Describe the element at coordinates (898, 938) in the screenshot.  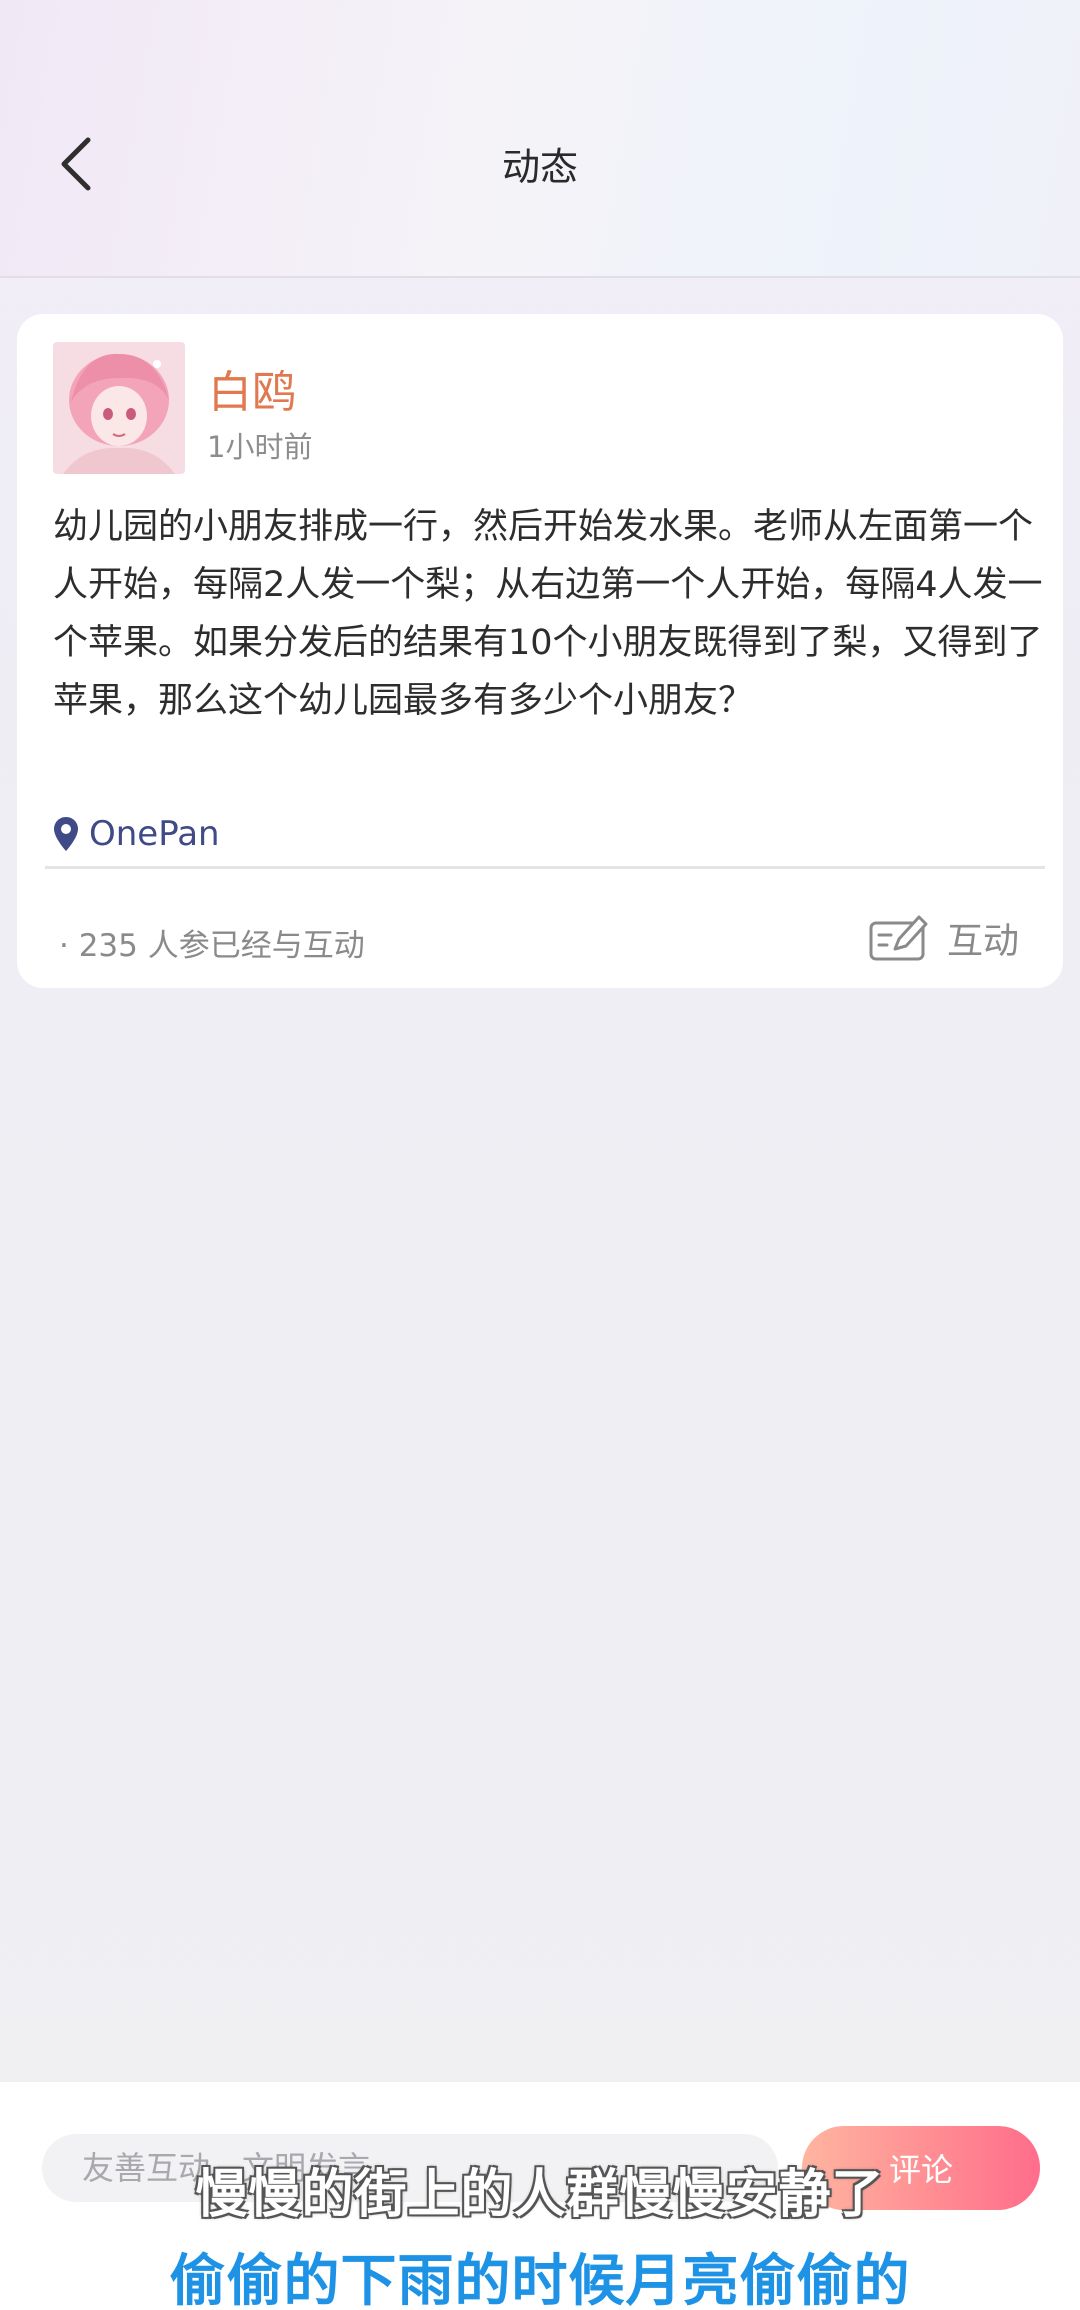
I see `edit-note-icon` at that location.